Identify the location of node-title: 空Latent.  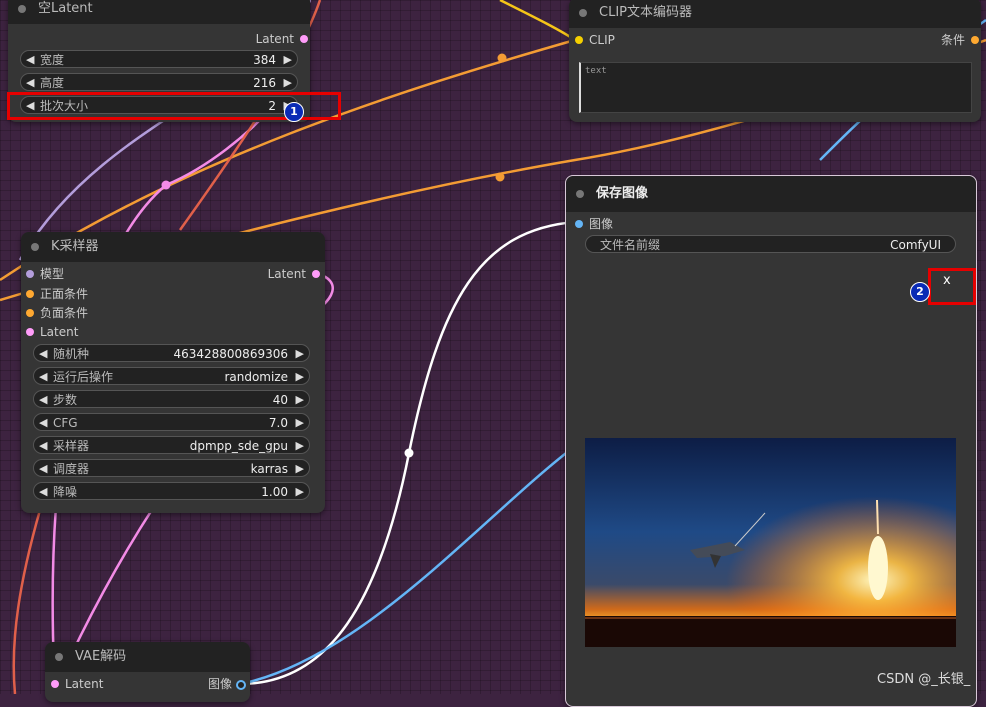
(65, 8).